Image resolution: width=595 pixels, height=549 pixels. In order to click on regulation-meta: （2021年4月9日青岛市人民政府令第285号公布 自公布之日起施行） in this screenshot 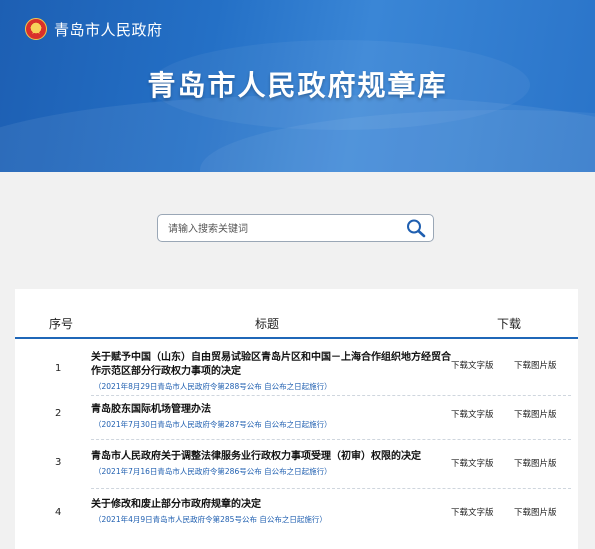, I will do `click(210, 519)`.